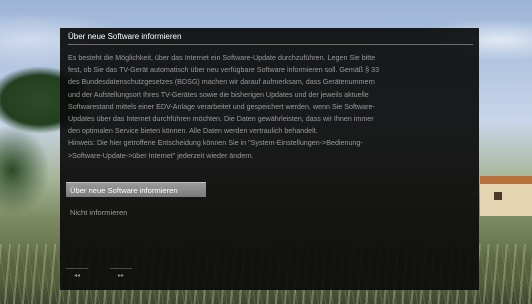  I want to click on rewind-icon: ◂◂, so click(77, 275).